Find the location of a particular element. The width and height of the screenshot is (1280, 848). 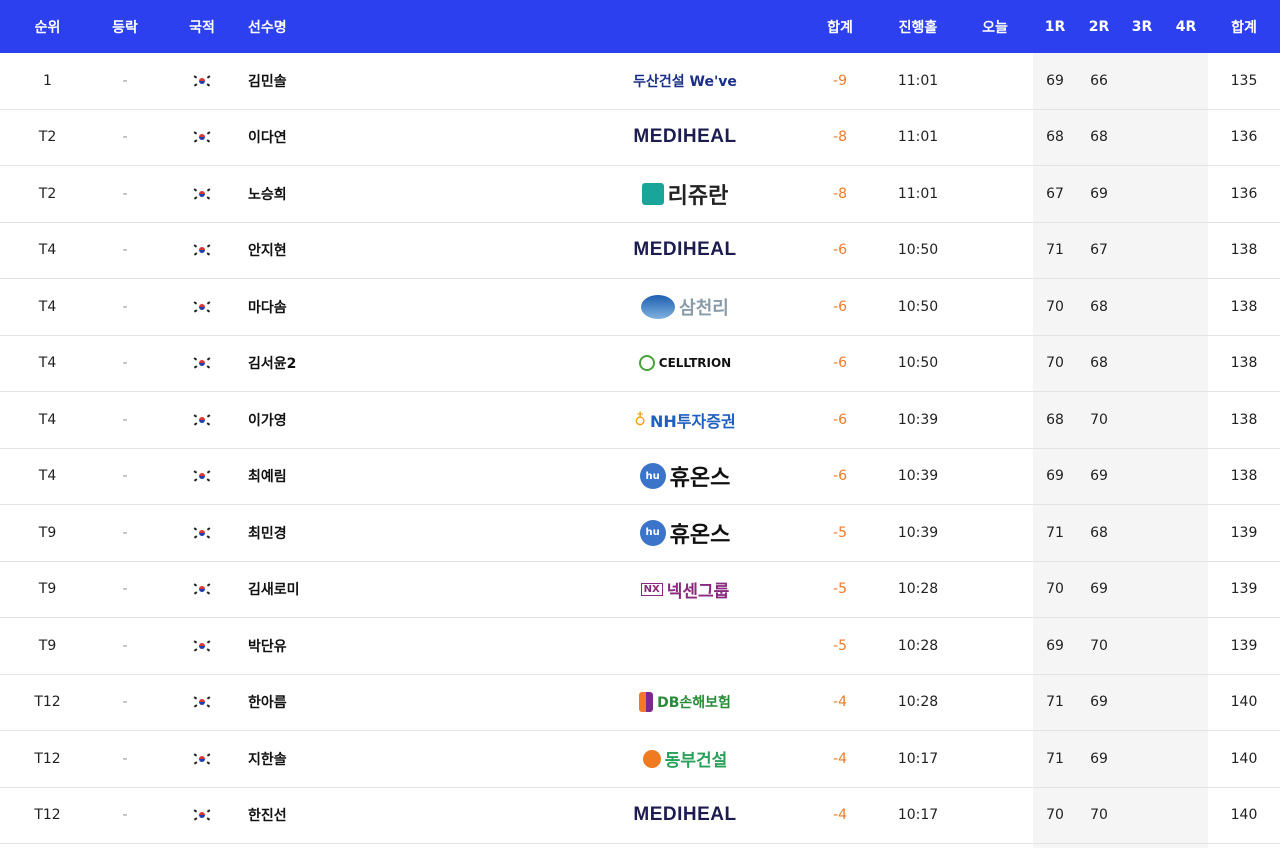

player-name: 이가영 is located at coordinates (398, 420).